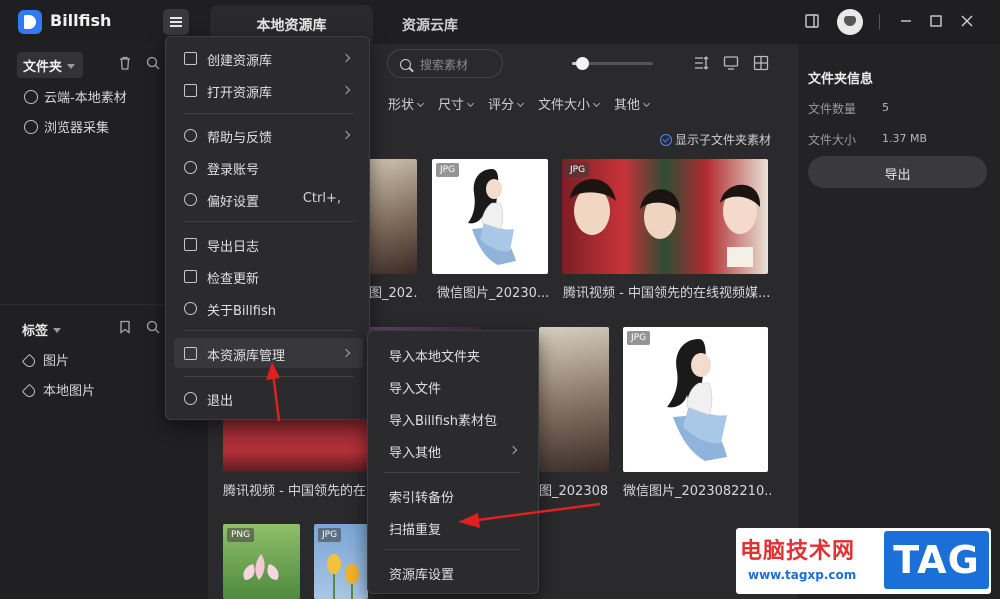 This screenshot has height=599, width=1000. I want to click on watermark-url: www.tagxp.com, so click(802, 575).